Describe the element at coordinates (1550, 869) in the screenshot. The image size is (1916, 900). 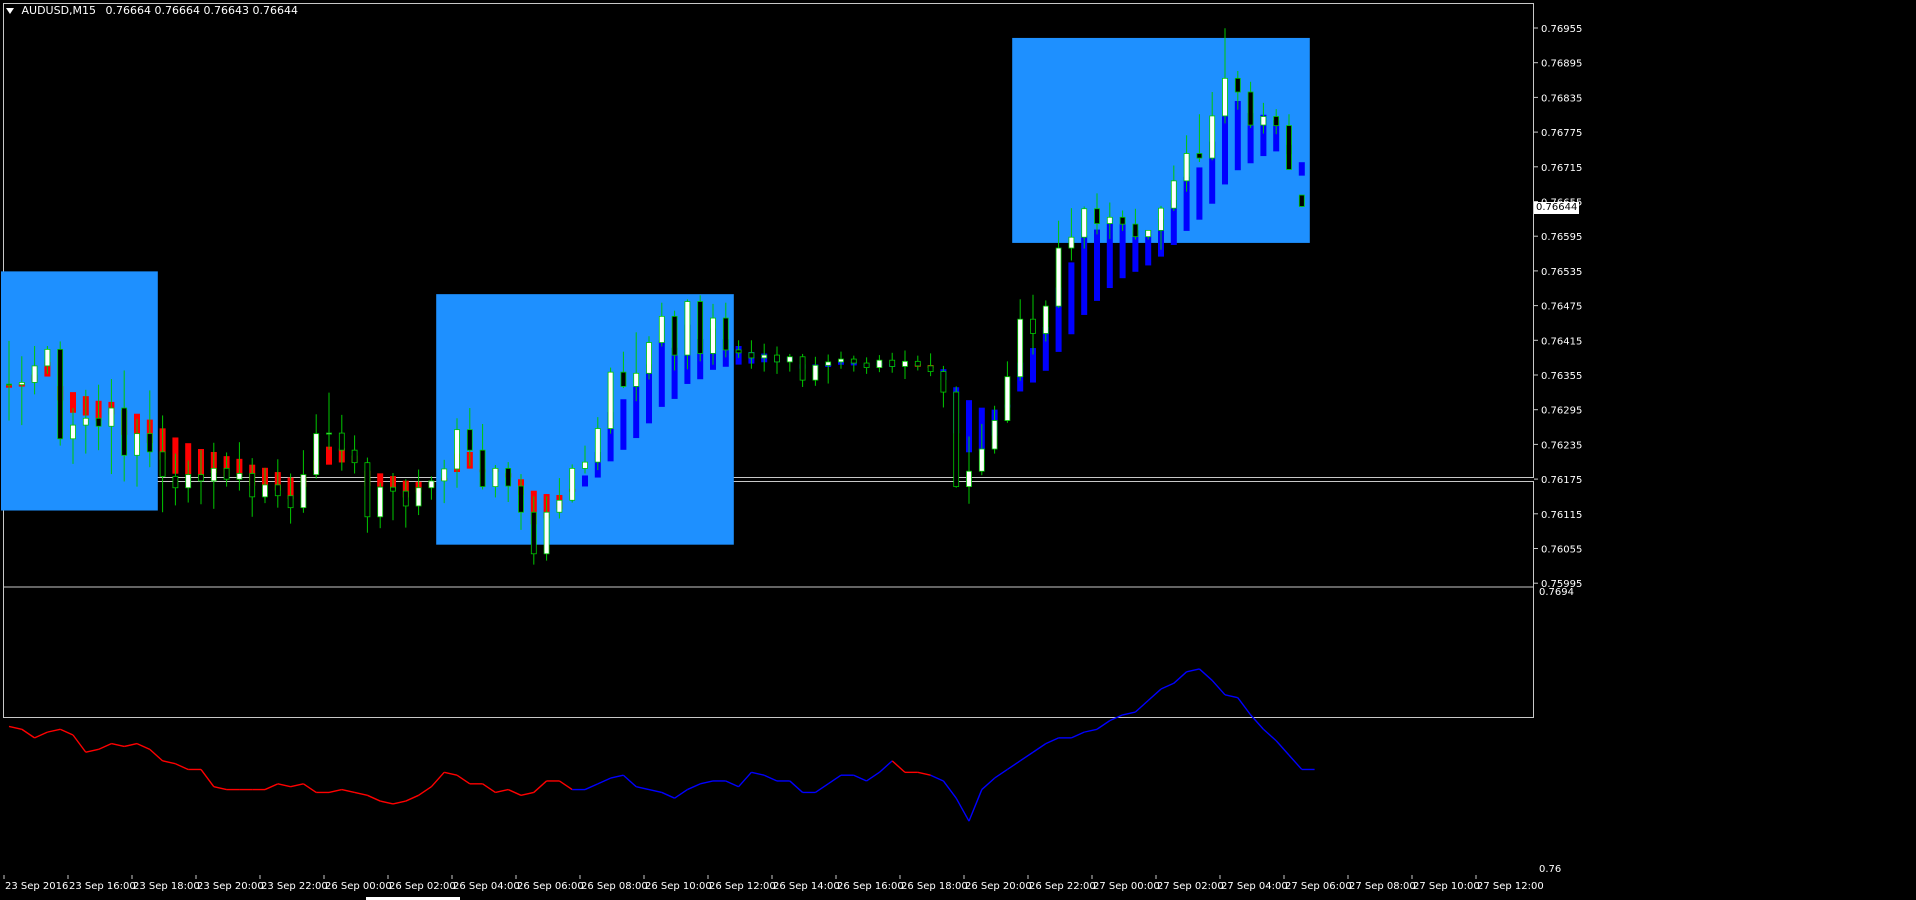
I see `indicator-axis-bottom-label: 0.76` at that location.